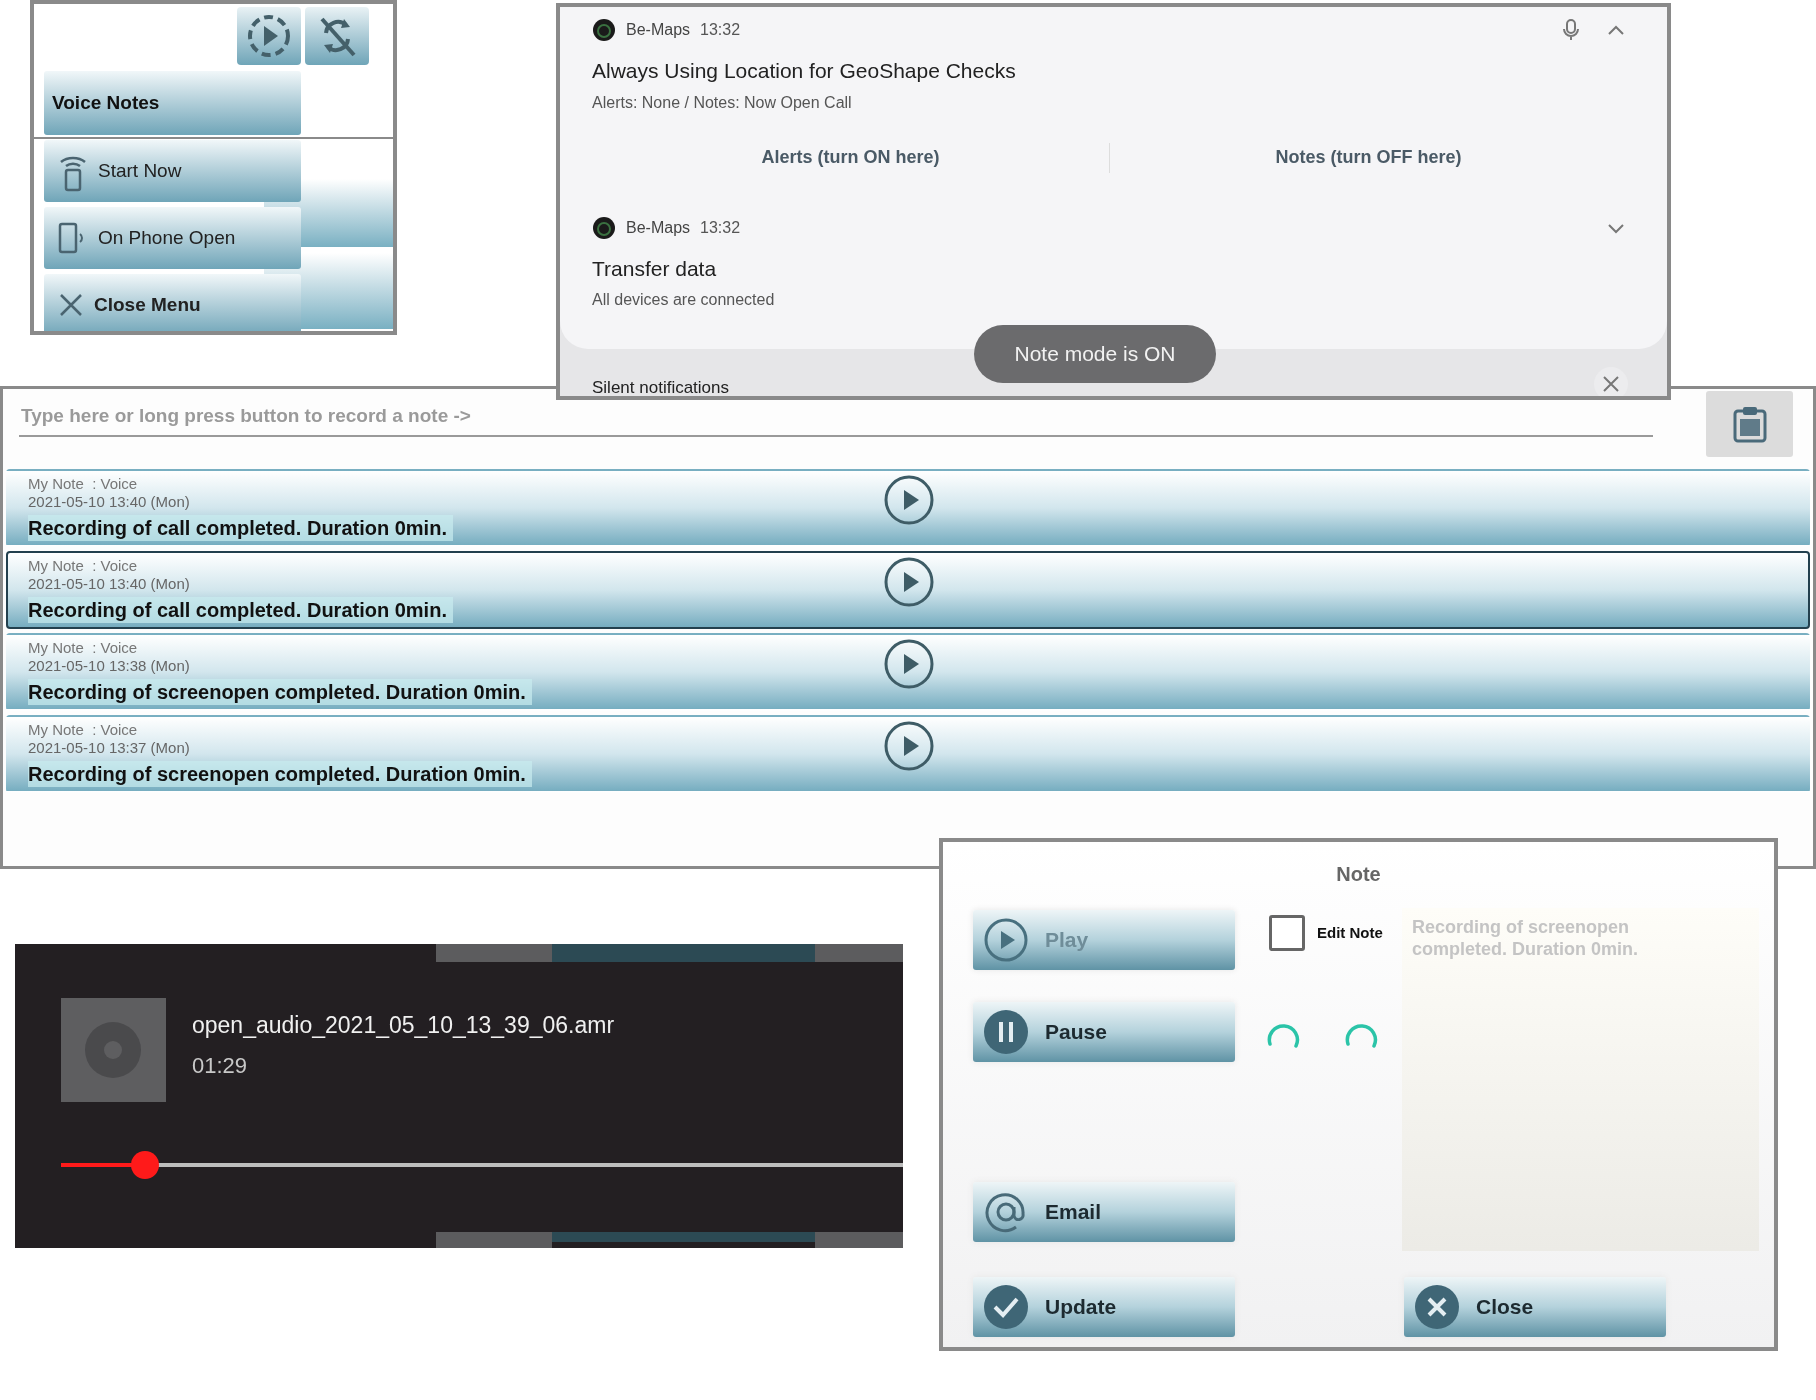 The height and width of the screenshot is (1400, 1816). I want to click on menu-item: Close Menu, so click(172, 302).